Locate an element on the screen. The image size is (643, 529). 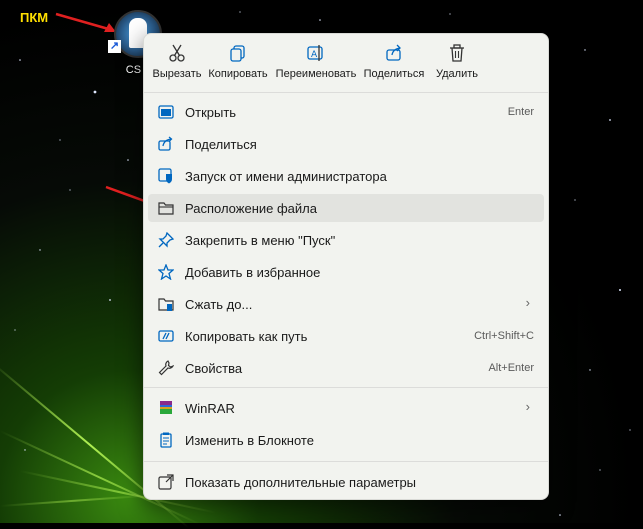
notepad-icon is located at coordinates (166, 440).